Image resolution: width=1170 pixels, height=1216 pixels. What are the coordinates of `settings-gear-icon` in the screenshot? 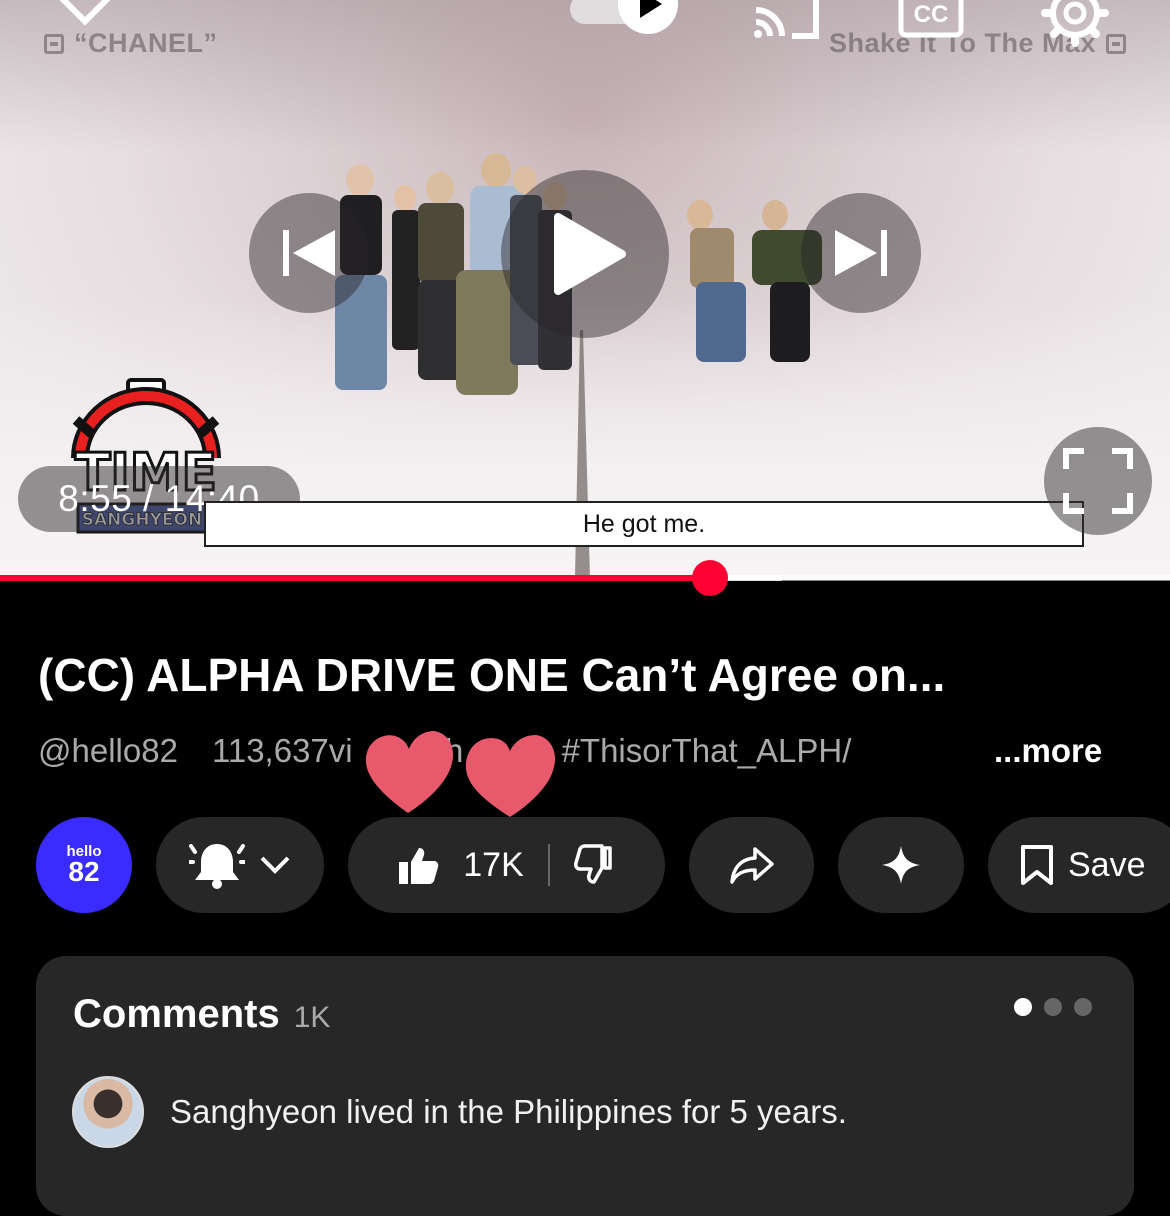 It's located at (1075, 24).